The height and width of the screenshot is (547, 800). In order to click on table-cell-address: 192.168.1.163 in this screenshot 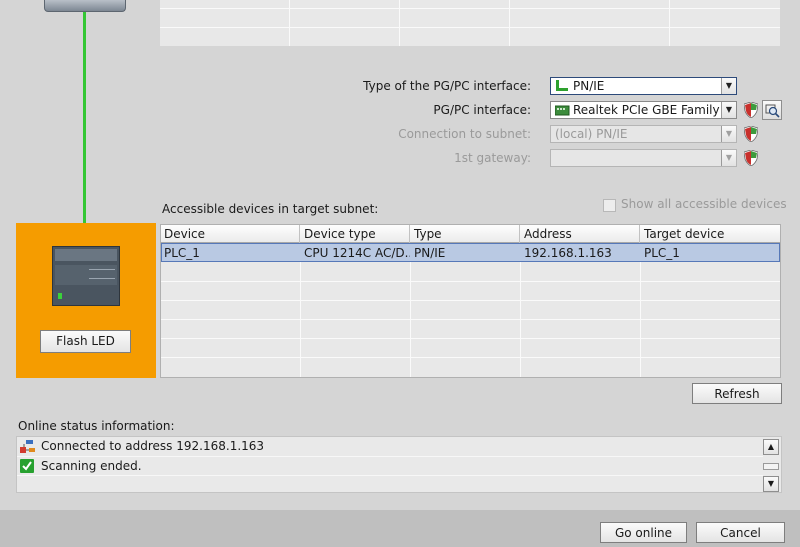, I will do `click(568, 253)`.